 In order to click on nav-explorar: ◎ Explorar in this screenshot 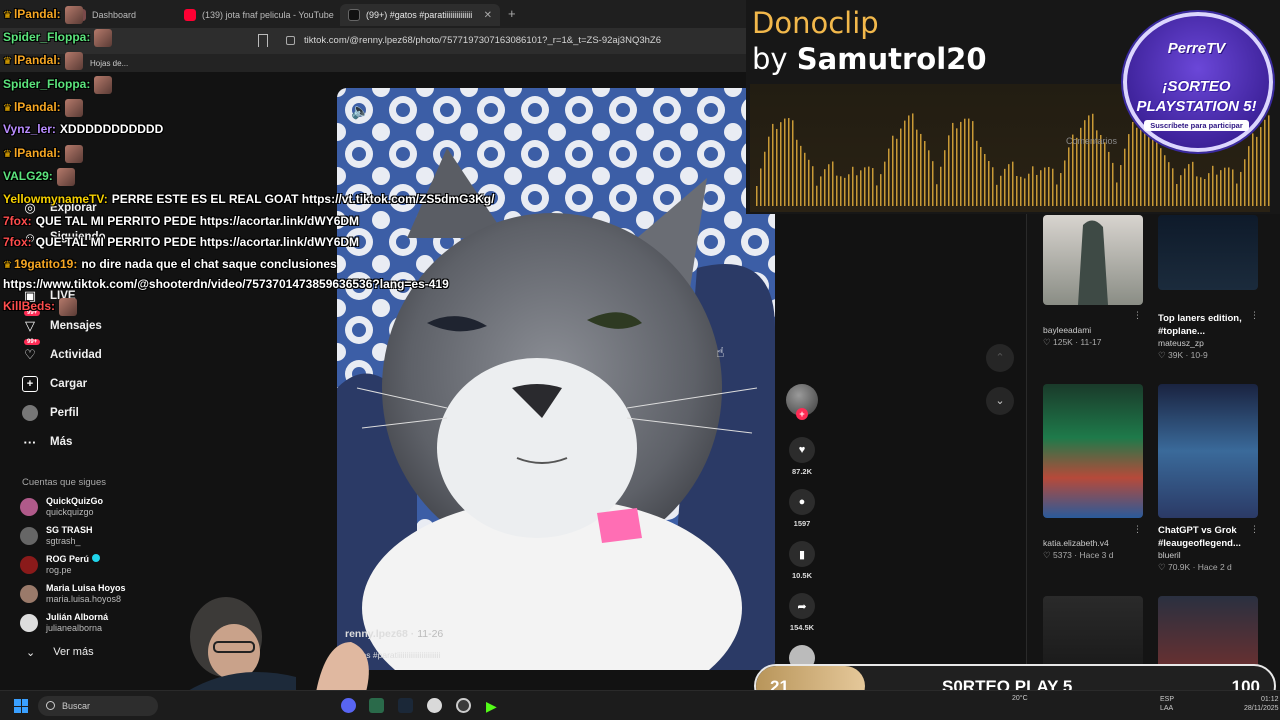, I will do `click(59, 208)`.